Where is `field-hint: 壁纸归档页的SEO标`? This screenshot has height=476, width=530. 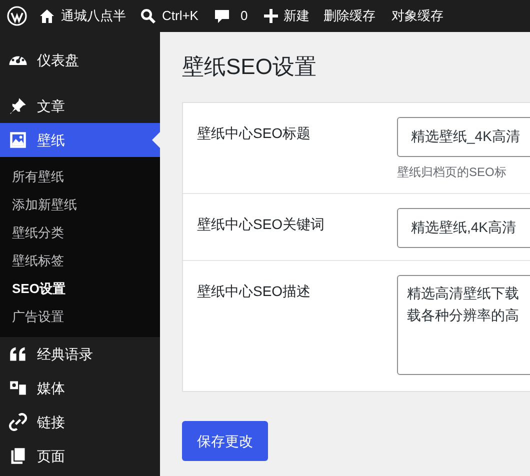 field-hint: 壁纸归档页的SEO标 is located at coordinates (452, 172).